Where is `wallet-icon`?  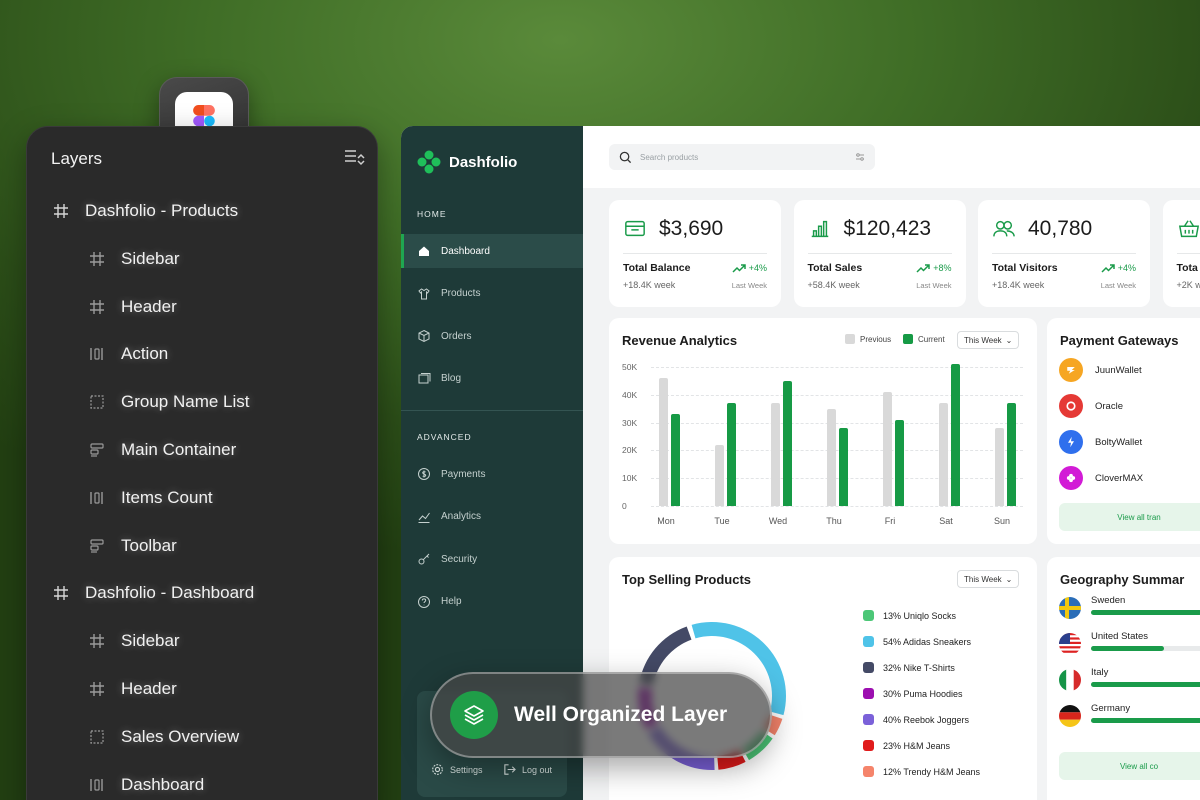 wallet-icon is located at coordinates (635, 228).